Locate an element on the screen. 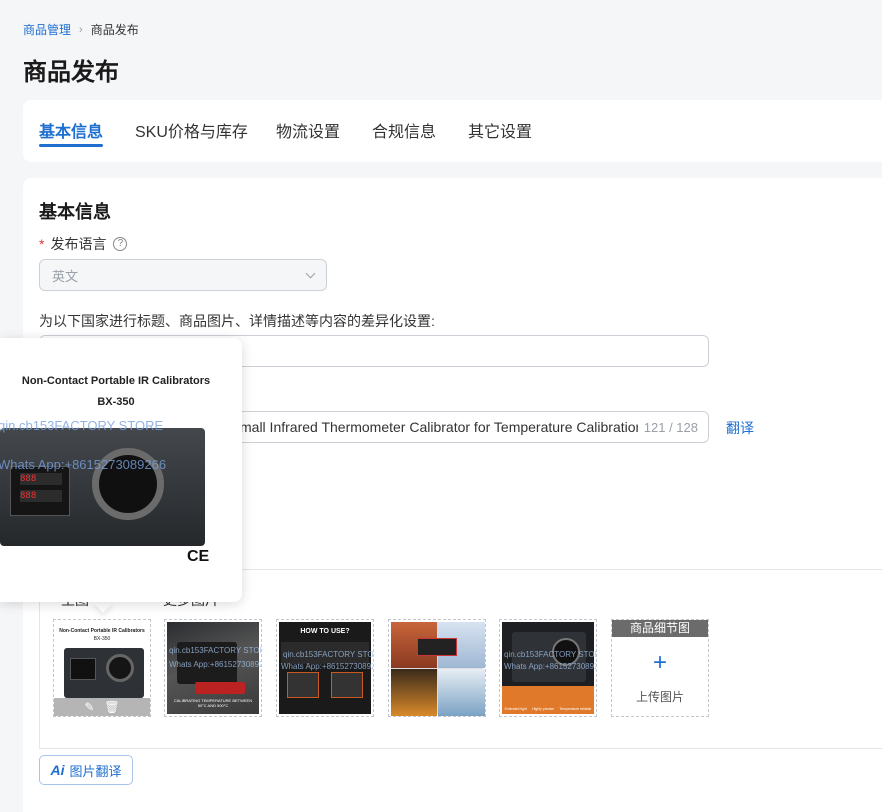  ai-image-translate-label: 图片翻译 is located at coordinates (95, 771).